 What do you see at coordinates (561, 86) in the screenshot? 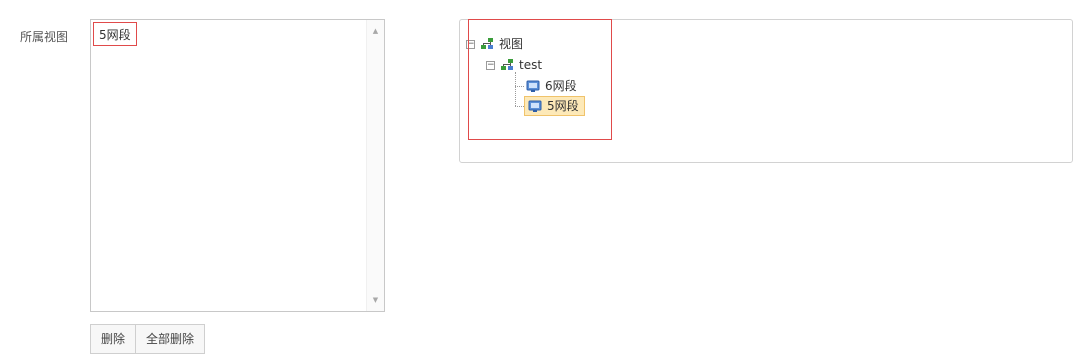
I see `tree-node-label: 6网段` at bounding box center [561, 86].